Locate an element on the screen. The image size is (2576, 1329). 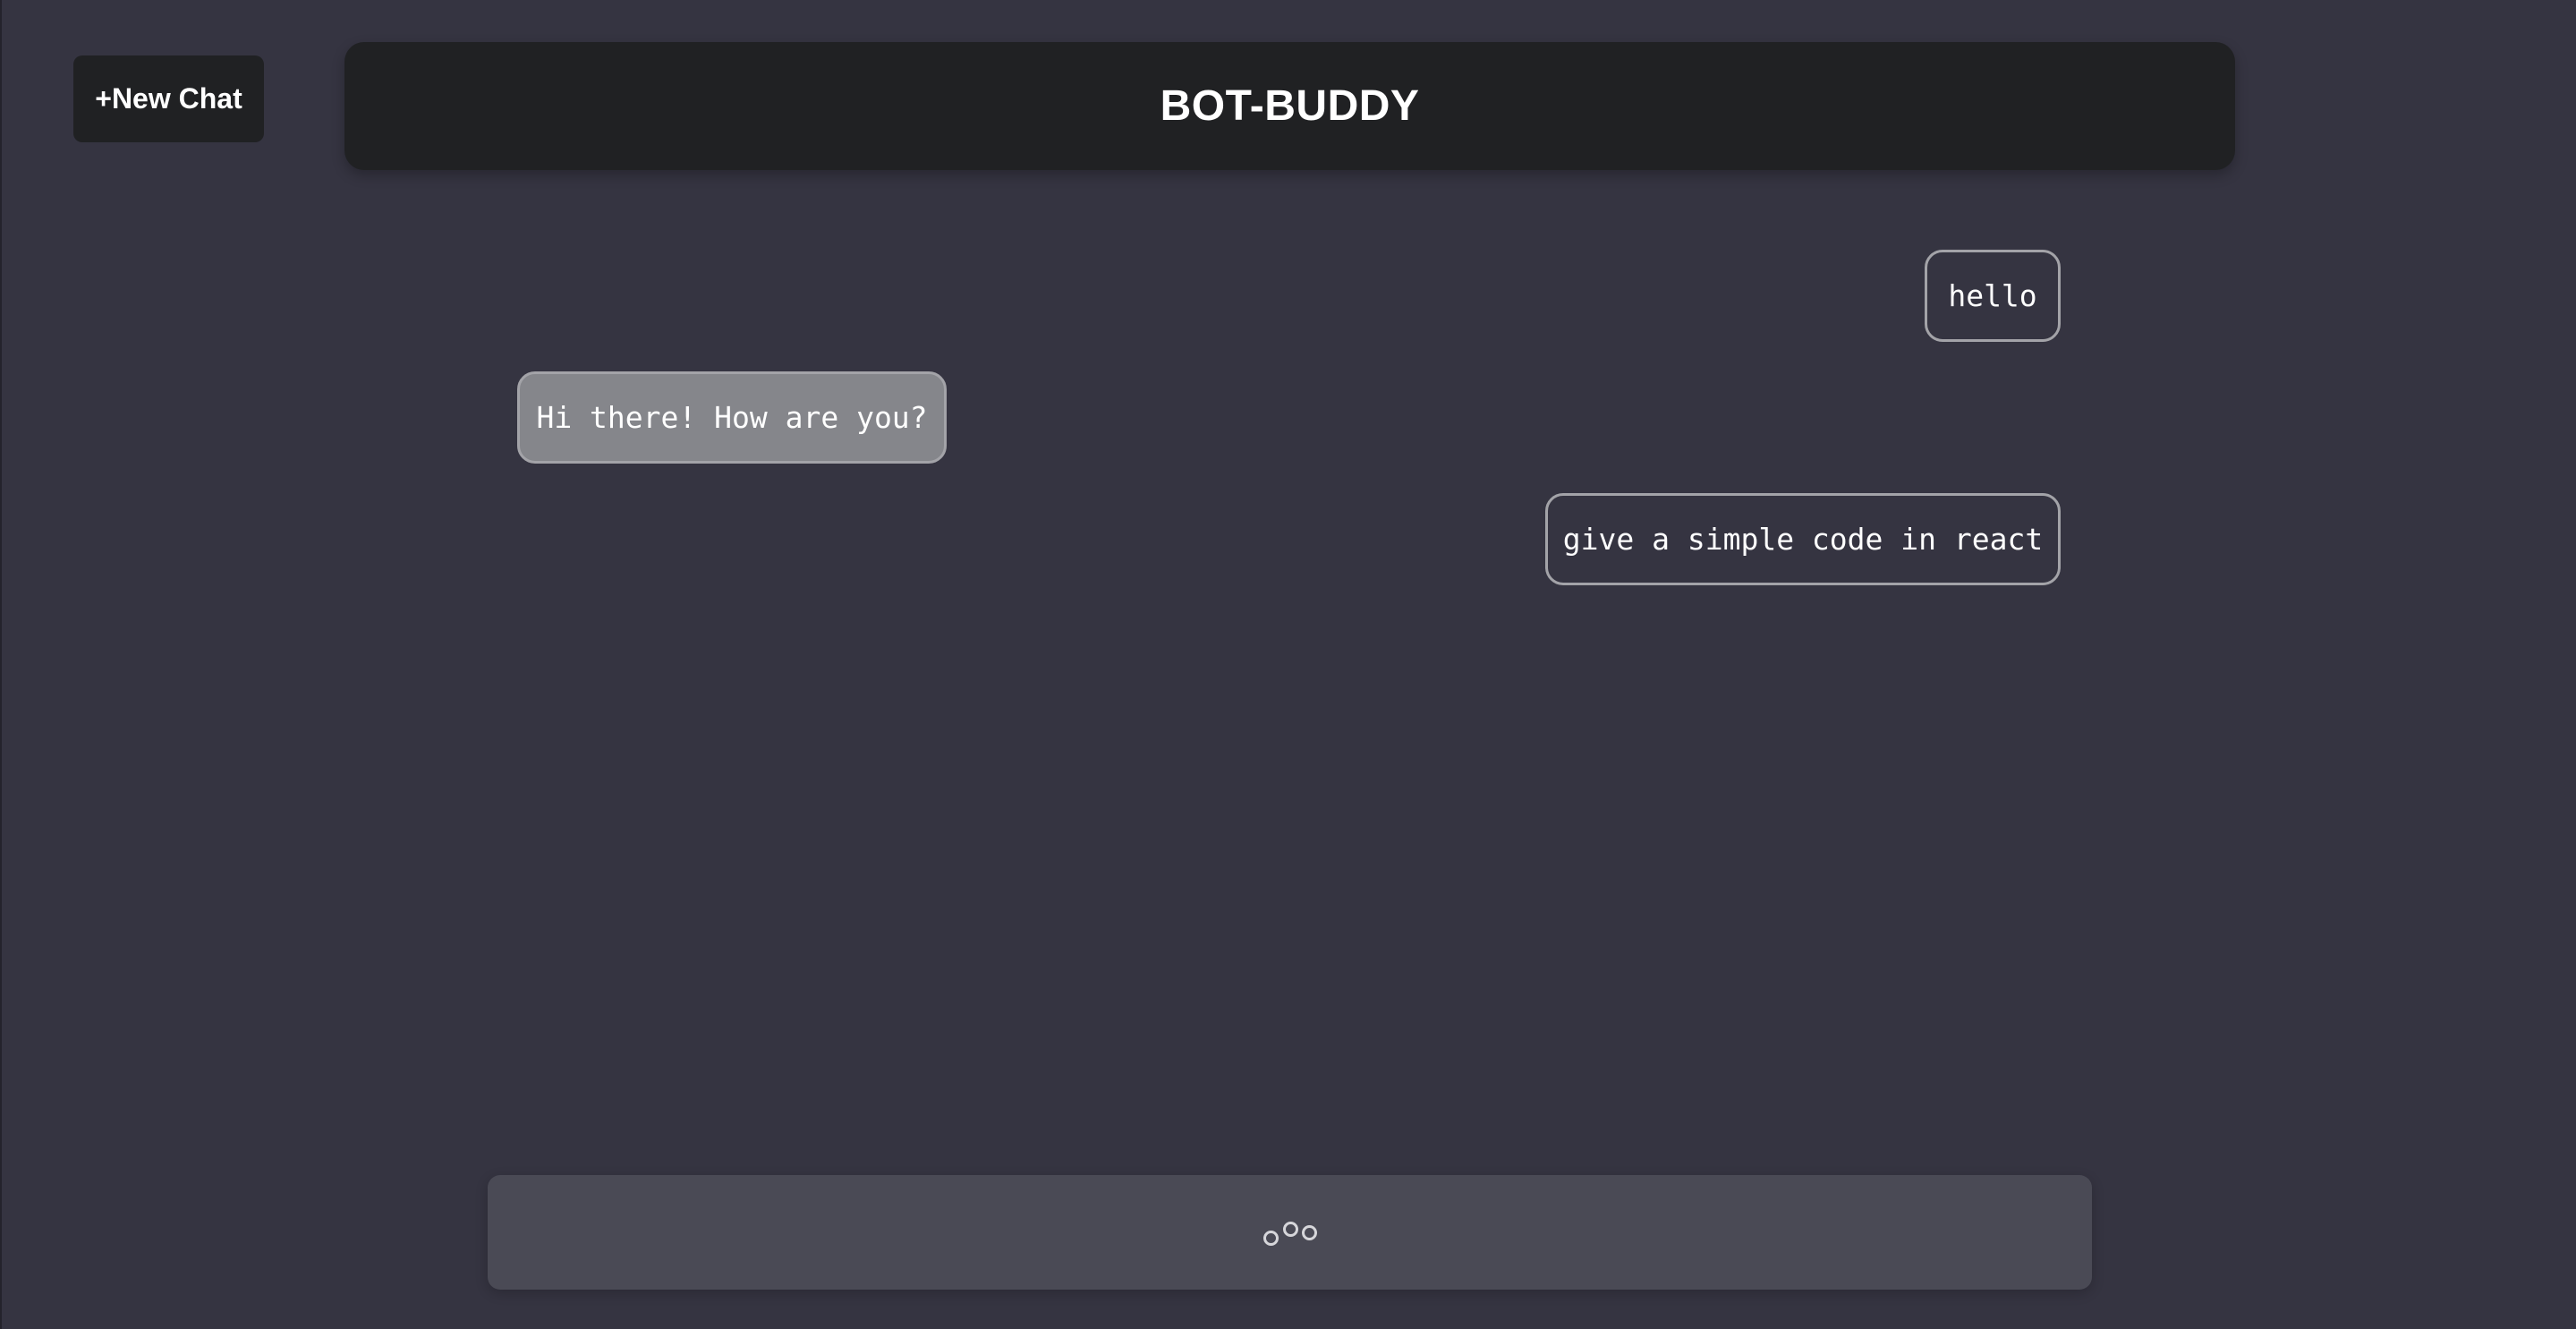
loading-dots-icon is located at coordinates (1290, 1232).